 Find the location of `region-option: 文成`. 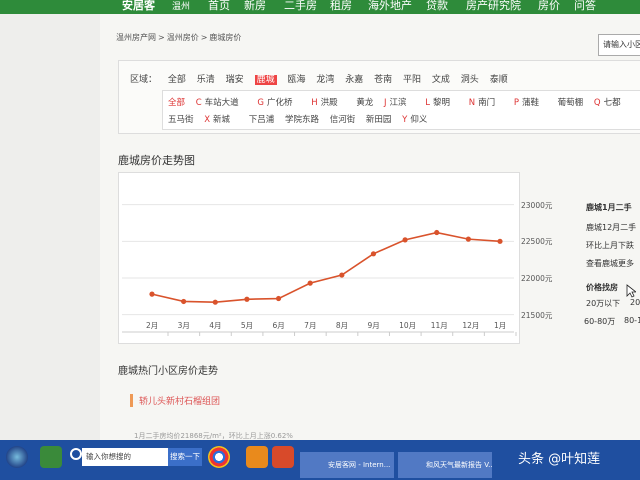

region-option: 文成 is located at coordinates (441, 80).